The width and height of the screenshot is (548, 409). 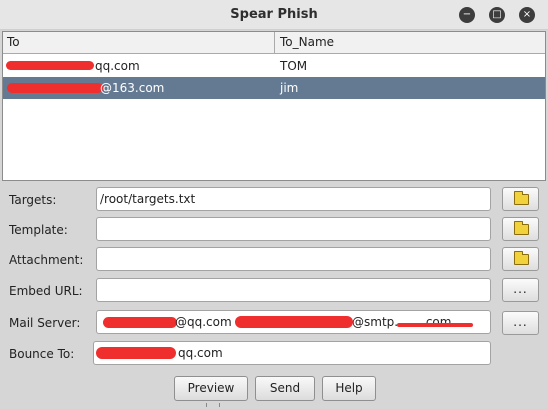 I want to click on minimize-icon: −, so click(x=467, y=14).